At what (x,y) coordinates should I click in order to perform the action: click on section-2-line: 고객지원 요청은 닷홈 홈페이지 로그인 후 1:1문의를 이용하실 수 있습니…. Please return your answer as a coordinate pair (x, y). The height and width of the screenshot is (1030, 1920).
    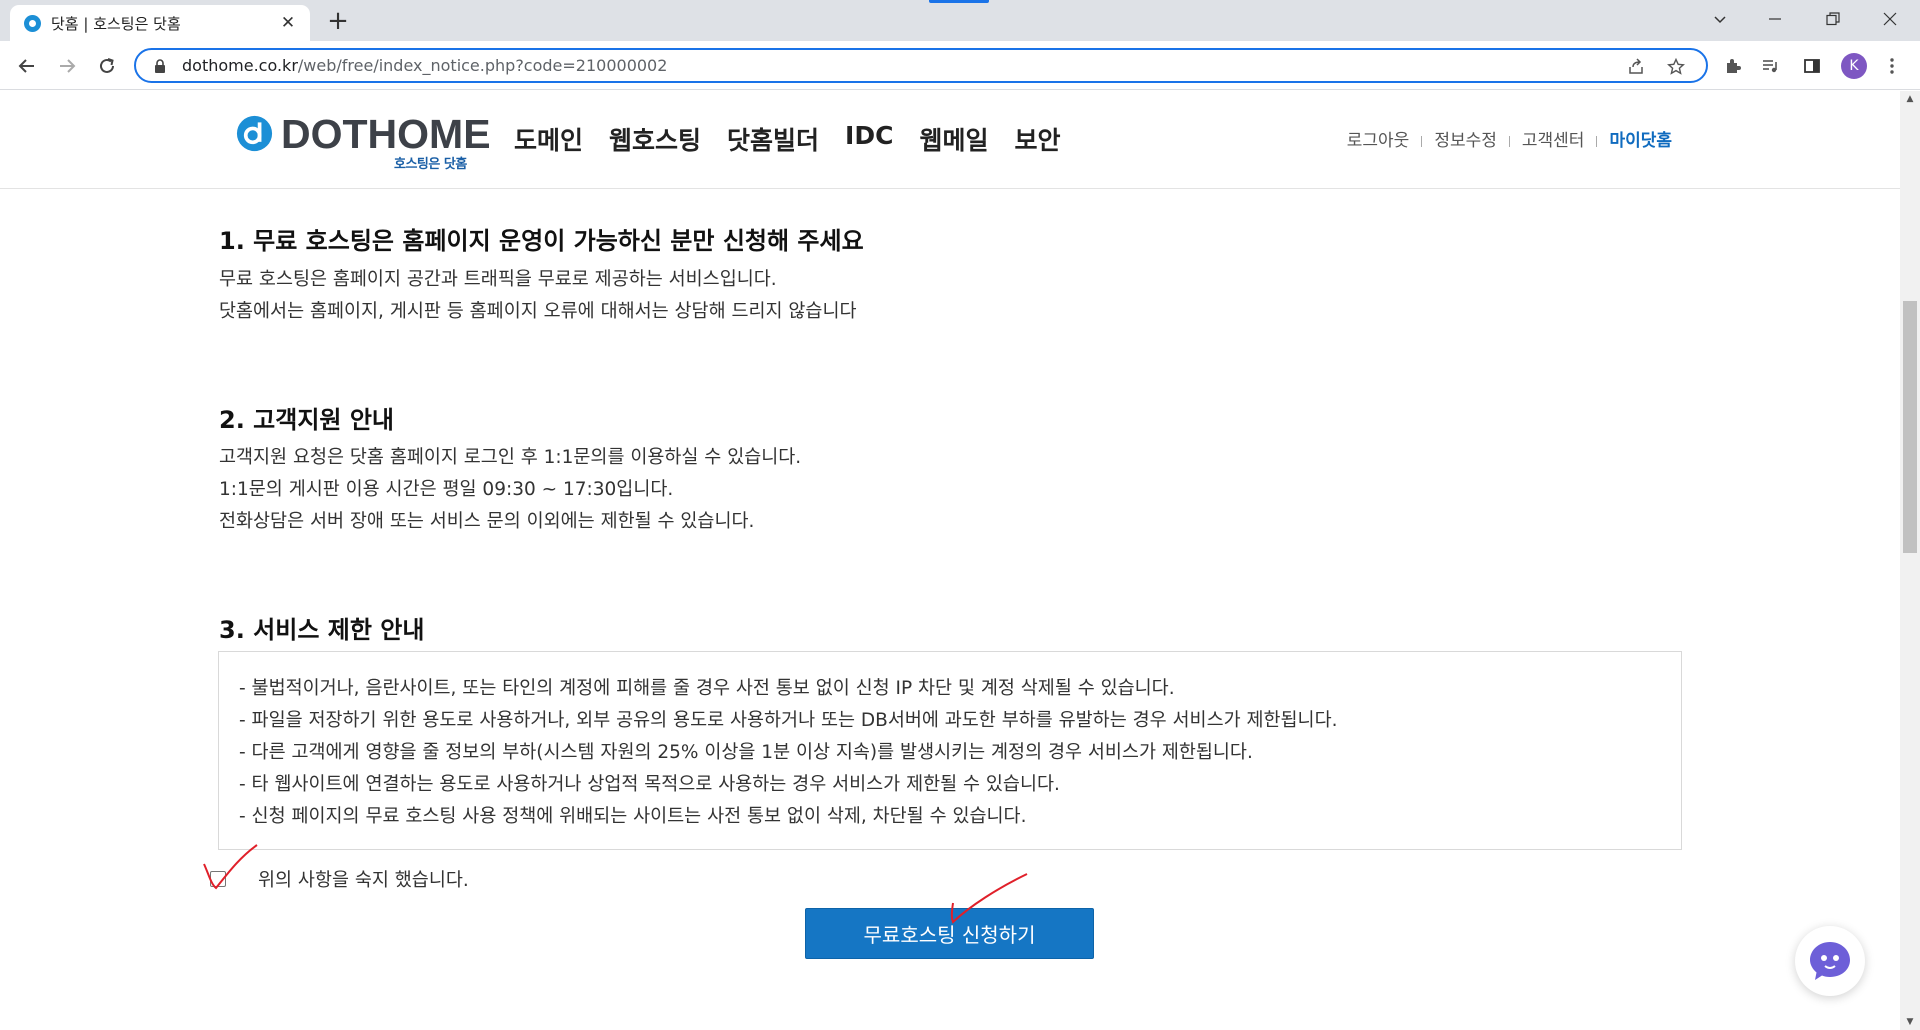
    Looking at the image, I should click on (510, 457).